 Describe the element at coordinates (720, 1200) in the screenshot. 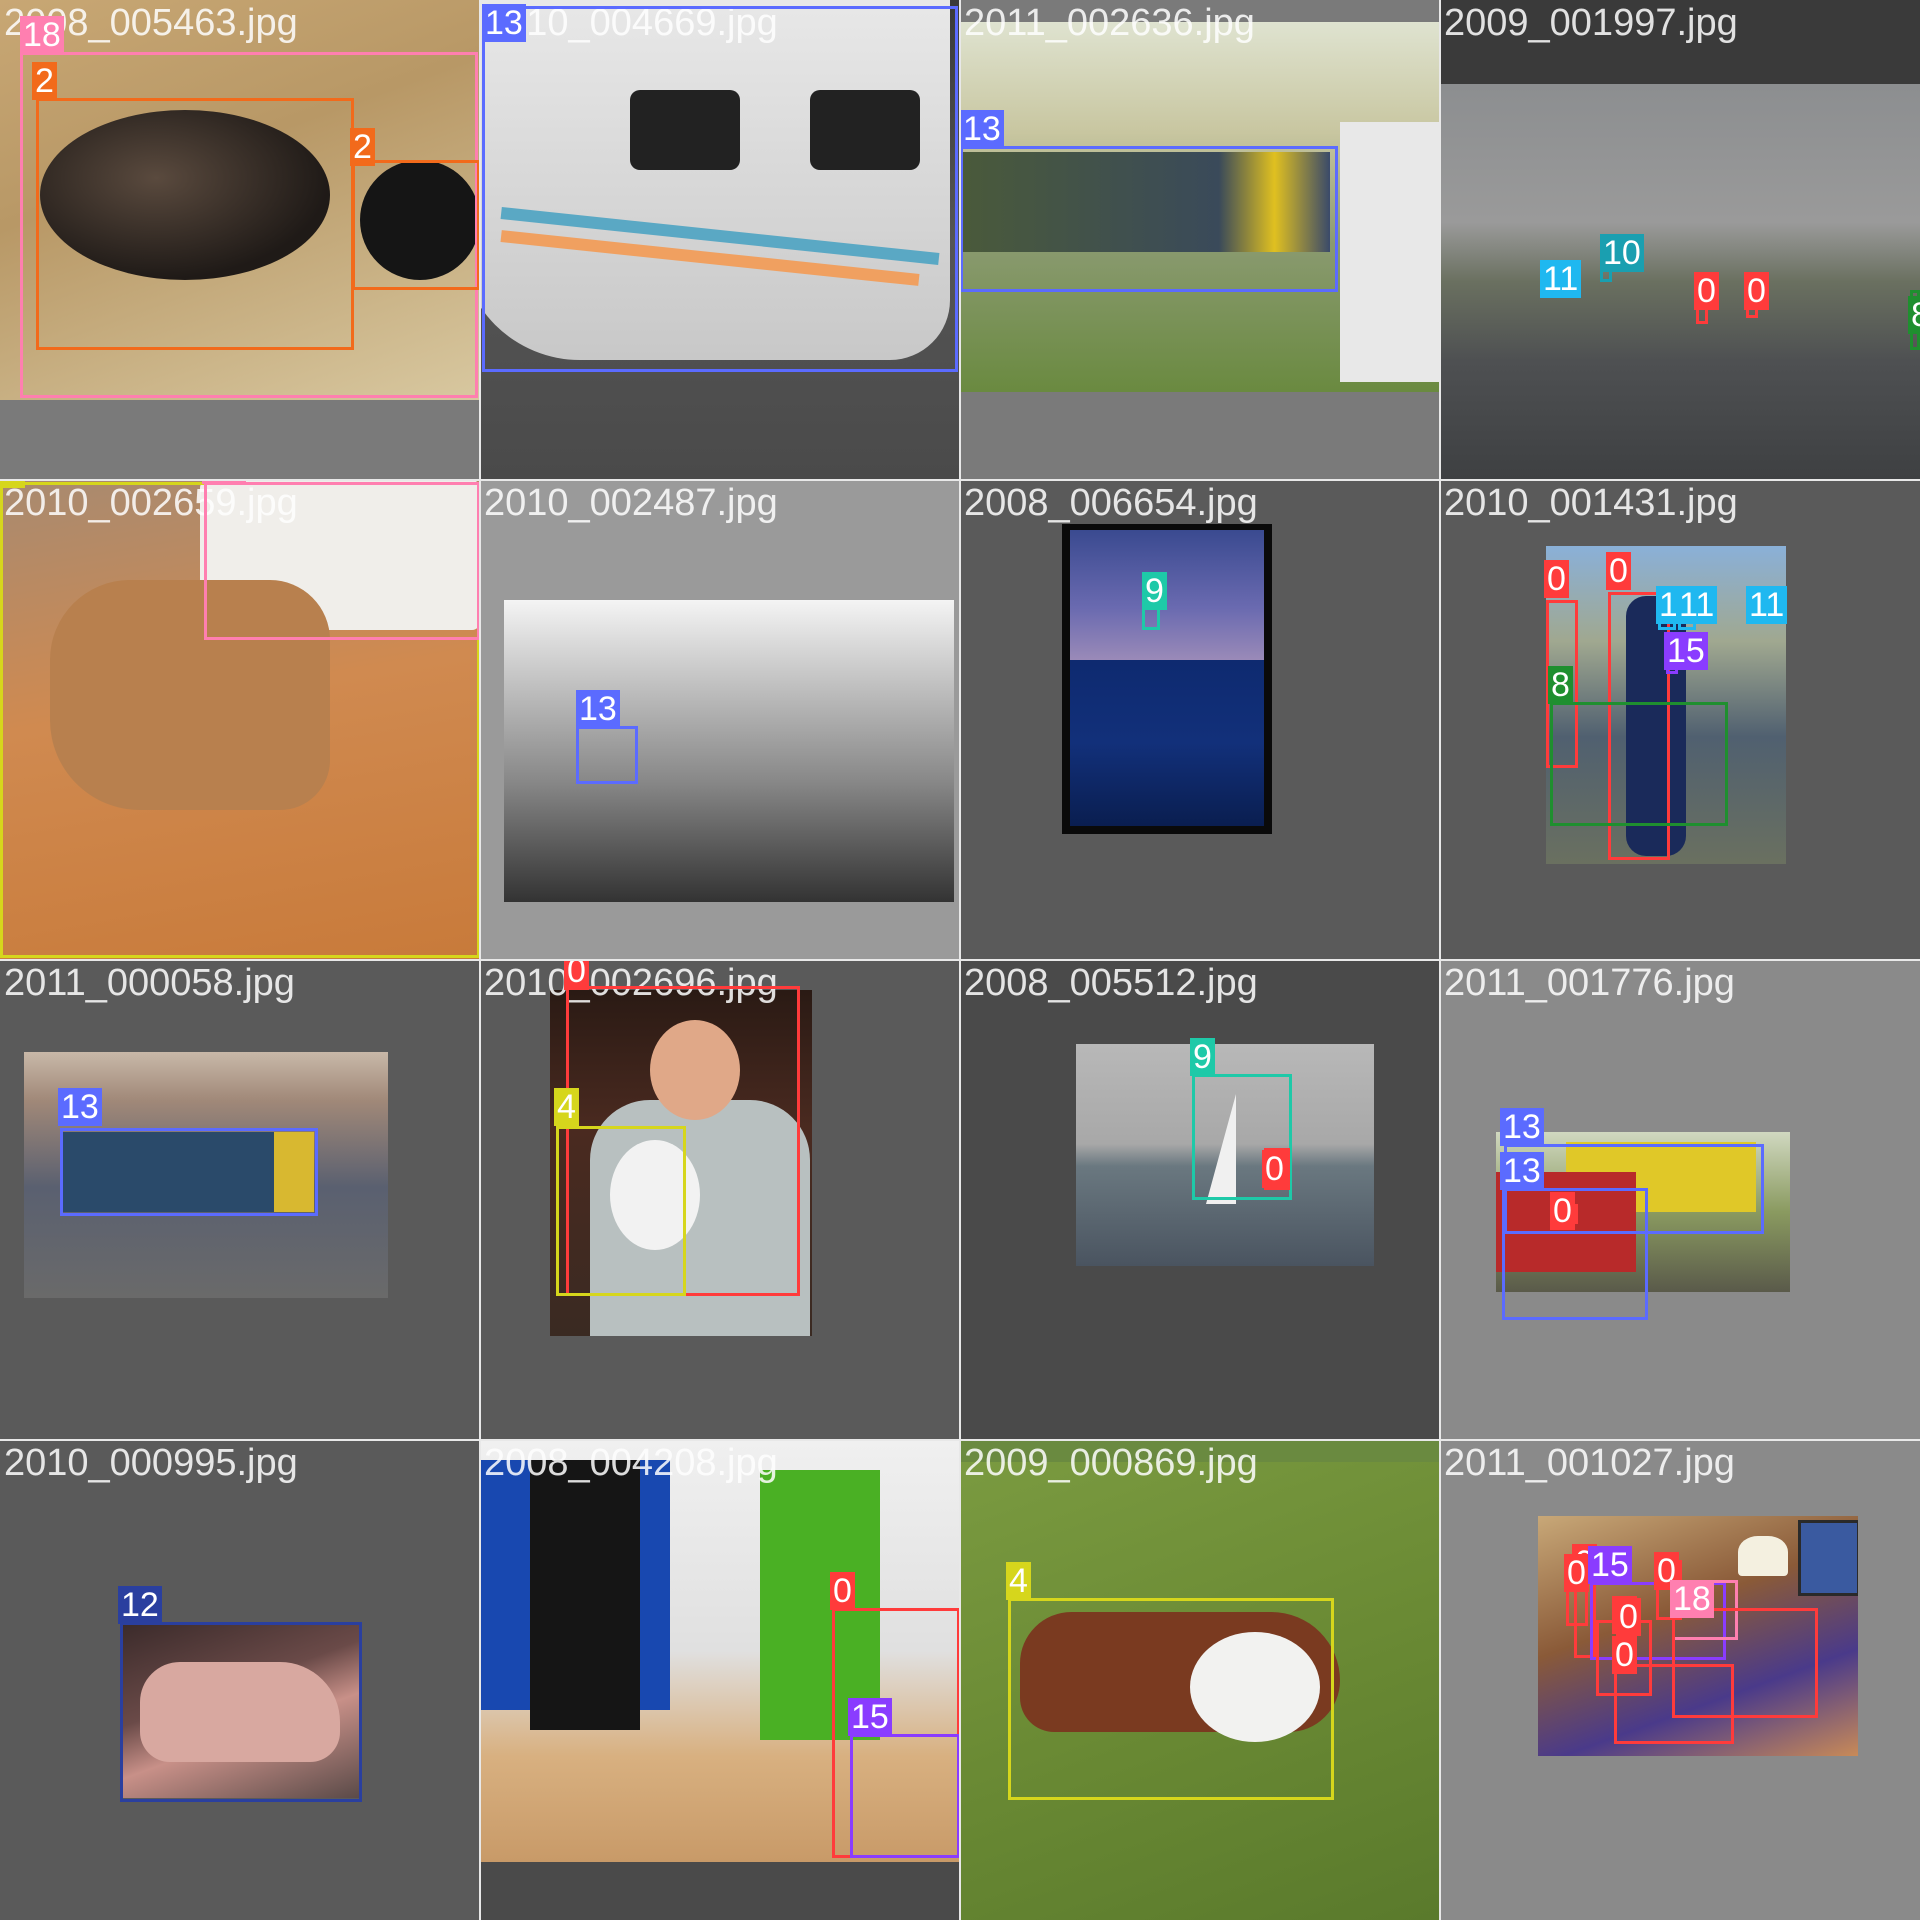

I see `tile-10: 2010_002696.jpg 0 4` at that location.